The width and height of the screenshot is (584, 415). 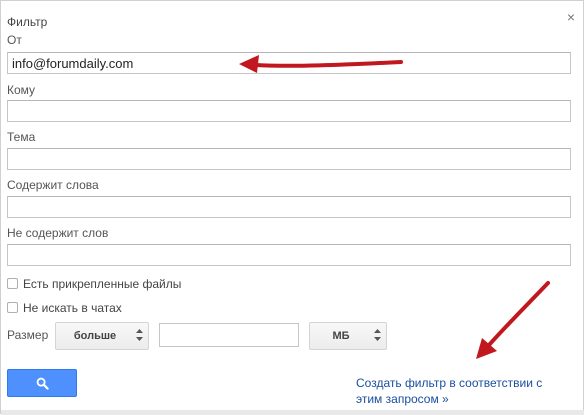 I want to click on size-unit-value: МБ, so click(x=341, y=336).